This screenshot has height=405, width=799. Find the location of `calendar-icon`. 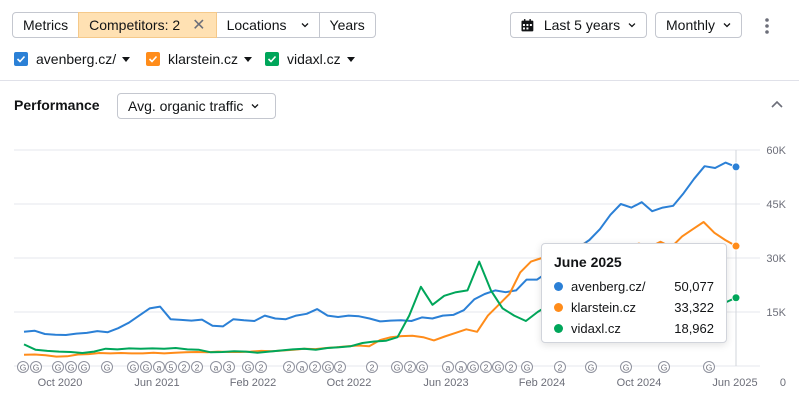

calendar-icon is located at coordinates (527, 24).